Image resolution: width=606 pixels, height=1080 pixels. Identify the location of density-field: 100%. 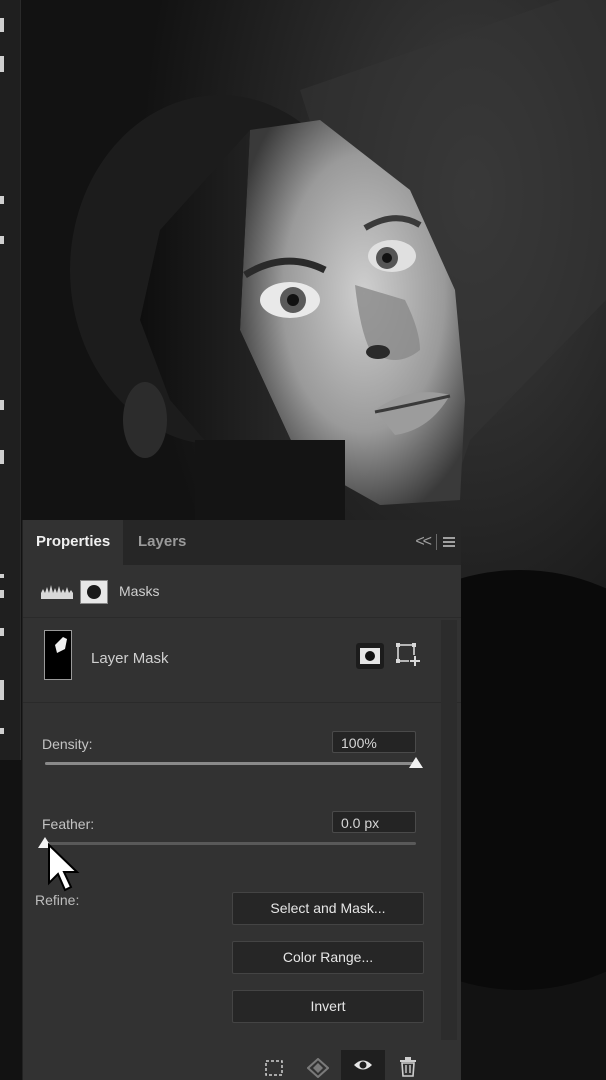
(374, 742).